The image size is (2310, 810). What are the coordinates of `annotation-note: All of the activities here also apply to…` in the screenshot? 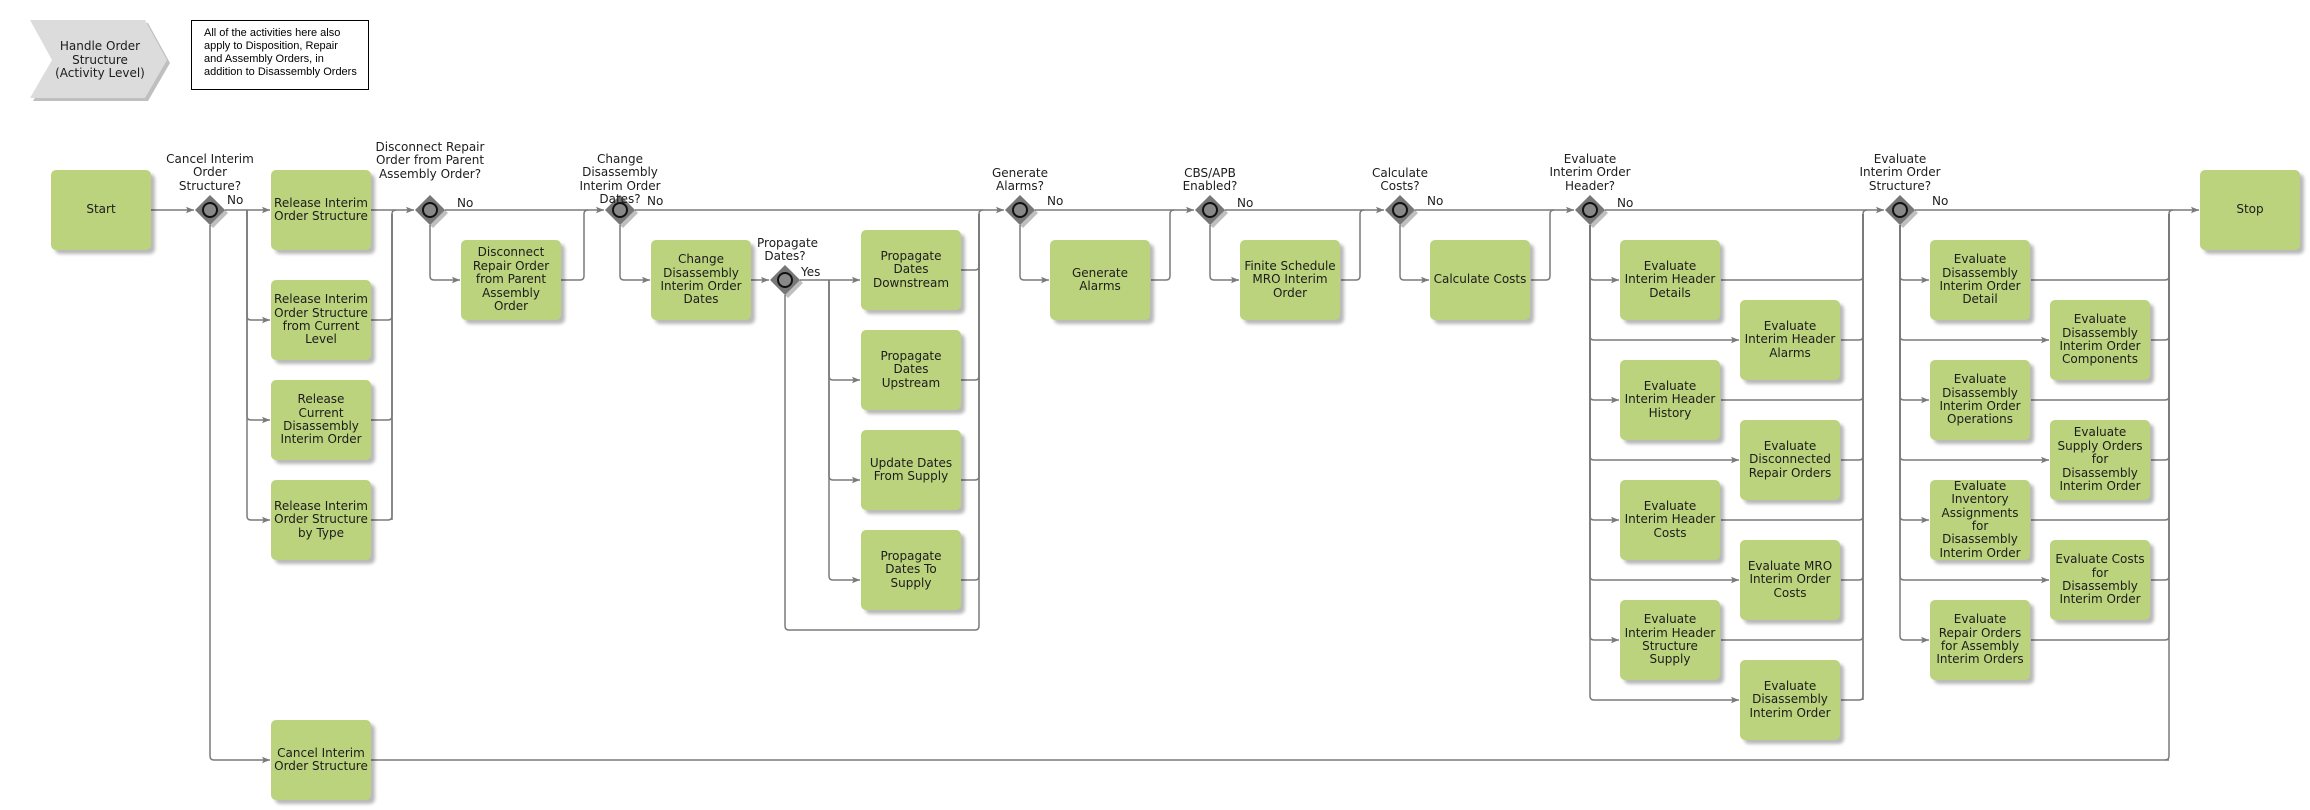 It's located at (280, 55).